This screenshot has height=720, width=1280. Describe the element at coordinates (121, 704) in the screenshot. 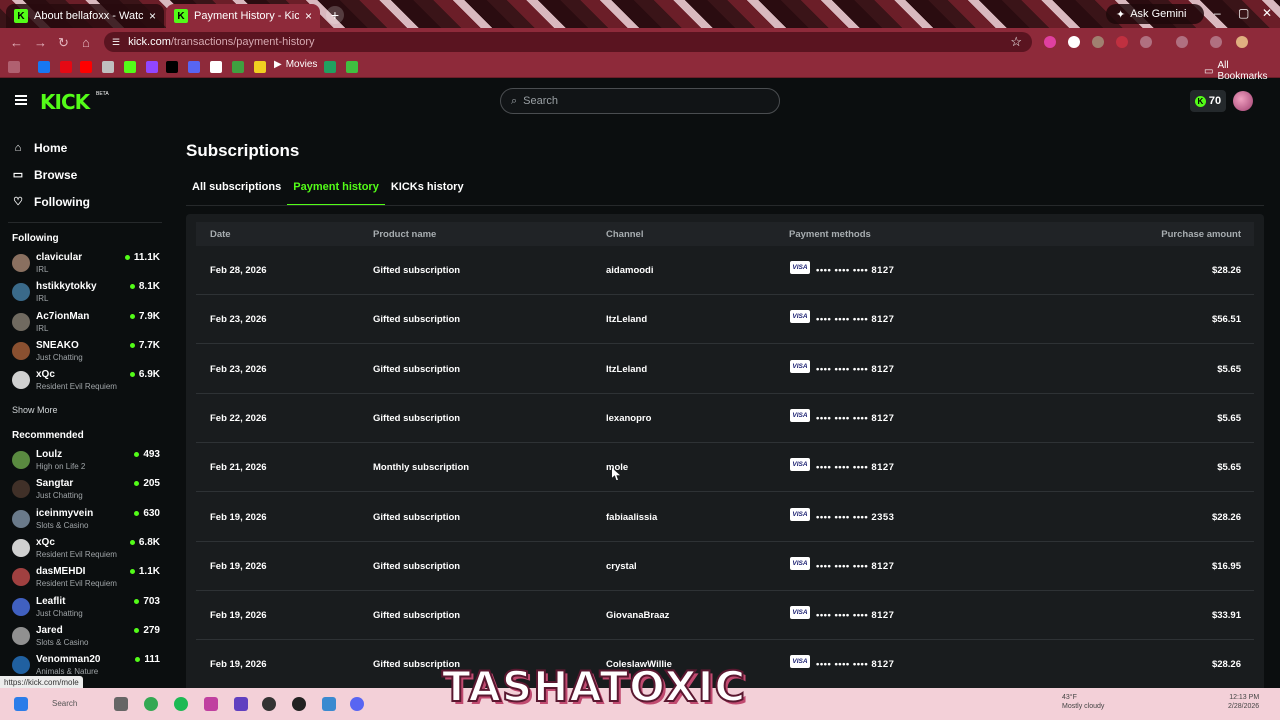

I see `taskview-icon` at that location.